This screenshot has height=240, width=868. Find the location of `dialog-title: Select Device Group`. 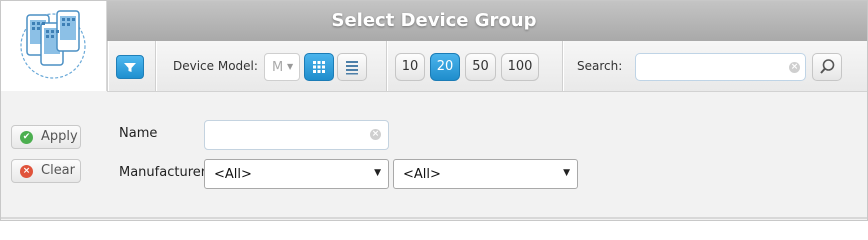

dialog-title: Select Device Group is located at coordinates (434, 20).